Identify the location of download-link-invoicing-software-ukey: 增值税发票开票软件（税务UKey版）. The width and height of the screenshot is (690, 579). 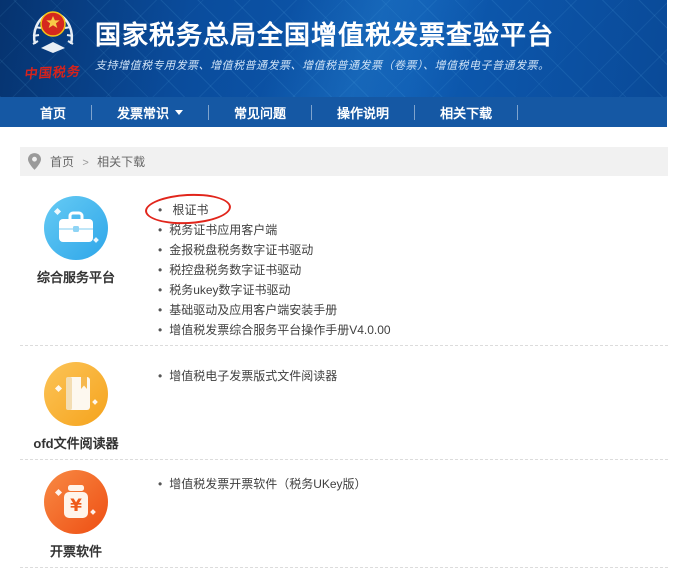
(262, 484).